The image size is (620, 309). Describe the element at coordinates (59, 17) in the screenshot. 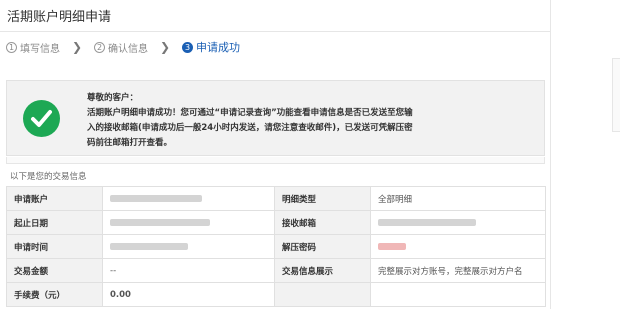

I see `page-title: 活期账户明细申请` at that location.